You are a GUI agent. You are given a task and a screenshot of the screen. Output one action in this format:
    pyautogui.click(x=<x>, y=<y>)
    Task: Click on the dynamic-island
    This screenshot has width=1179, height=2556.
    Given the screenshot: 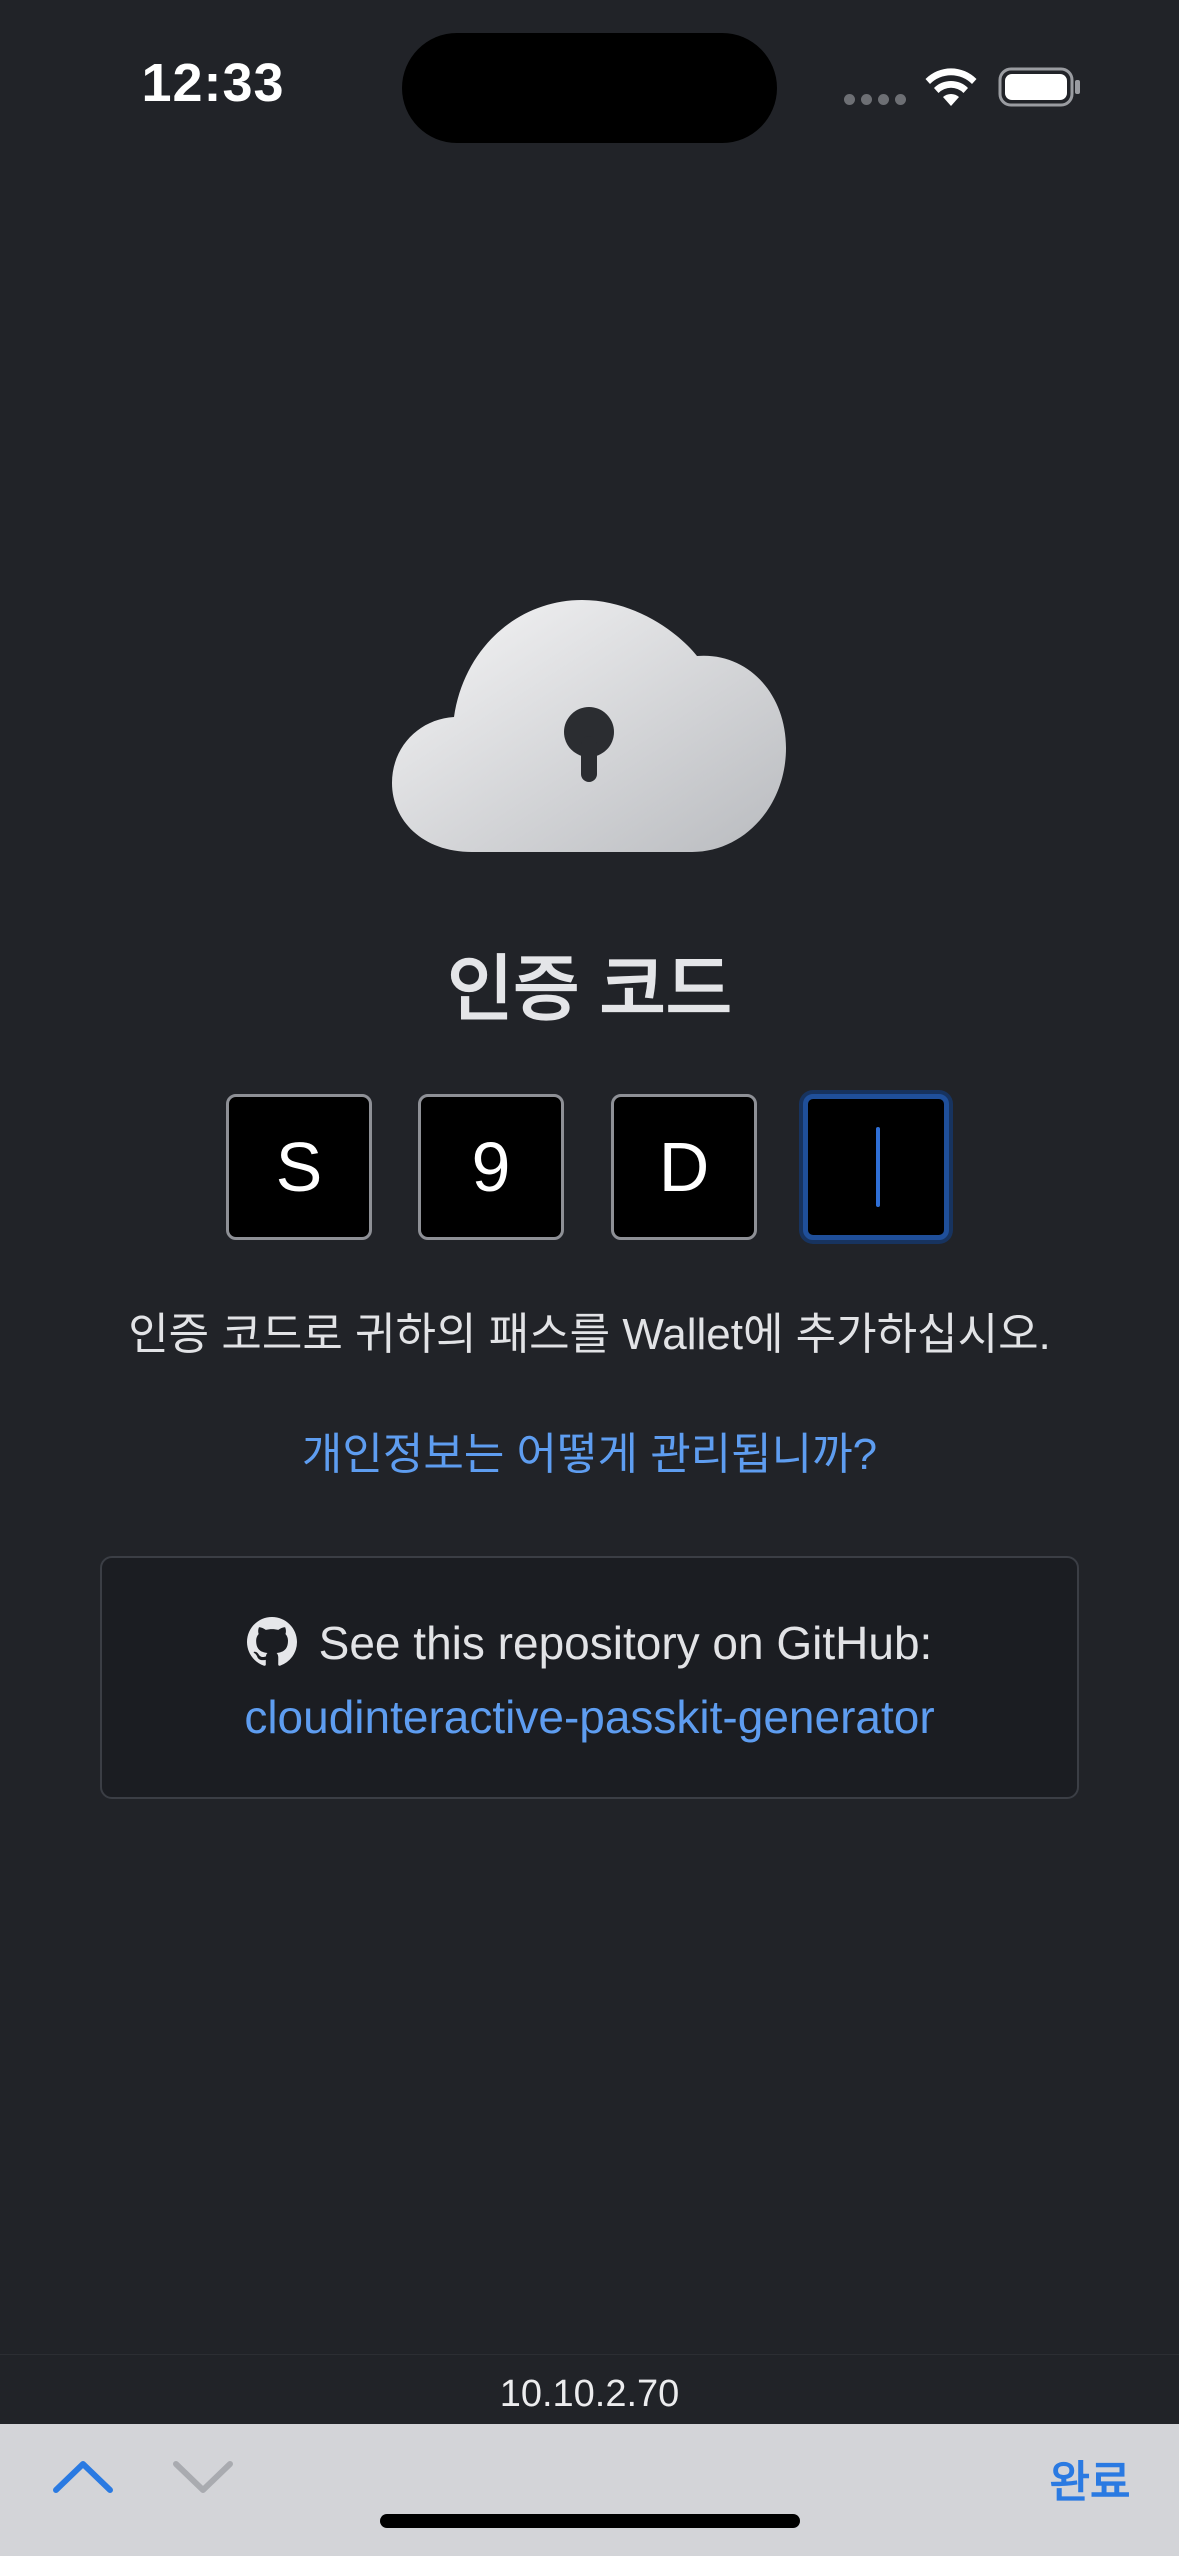 What is the action you would take?
    pyautogui.click(x=589, y=88)
    